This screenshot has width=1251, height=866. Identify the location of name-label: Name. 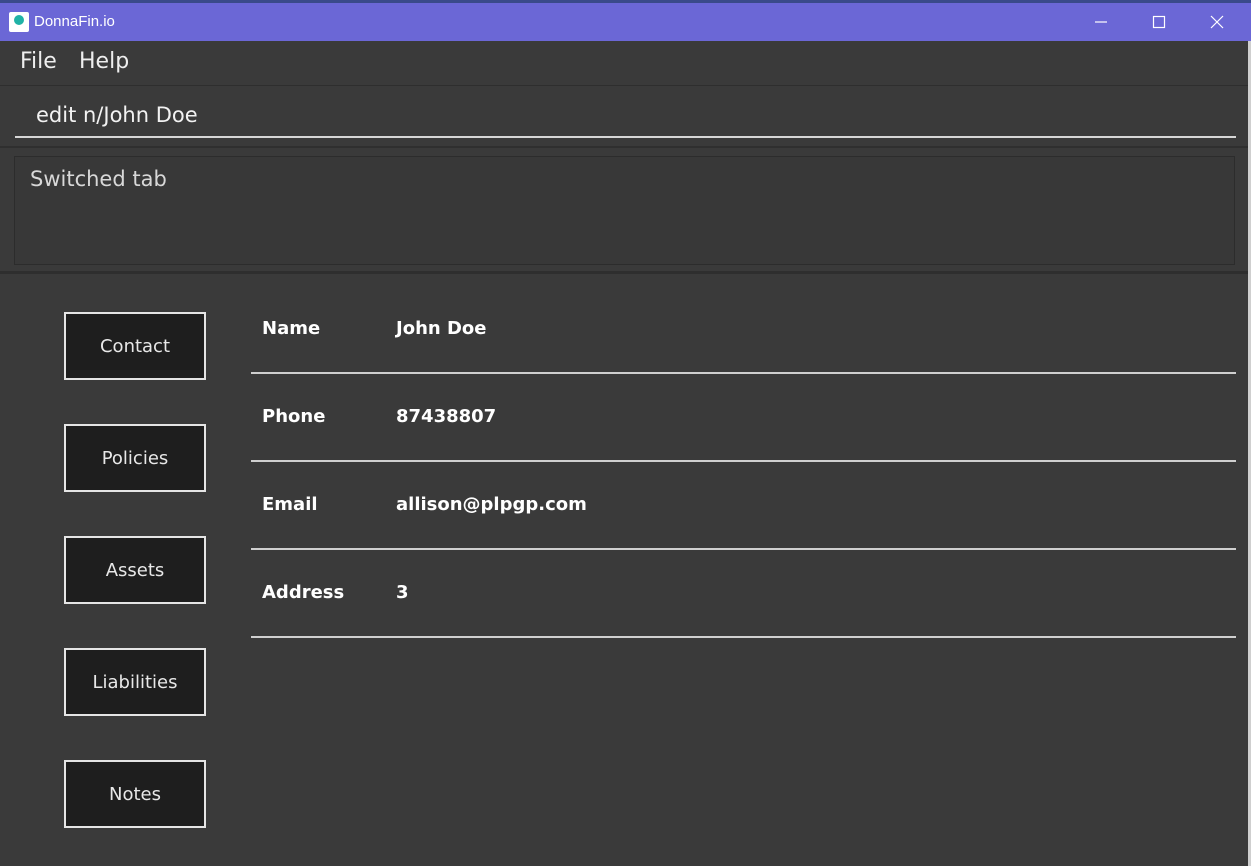
(291, 328).